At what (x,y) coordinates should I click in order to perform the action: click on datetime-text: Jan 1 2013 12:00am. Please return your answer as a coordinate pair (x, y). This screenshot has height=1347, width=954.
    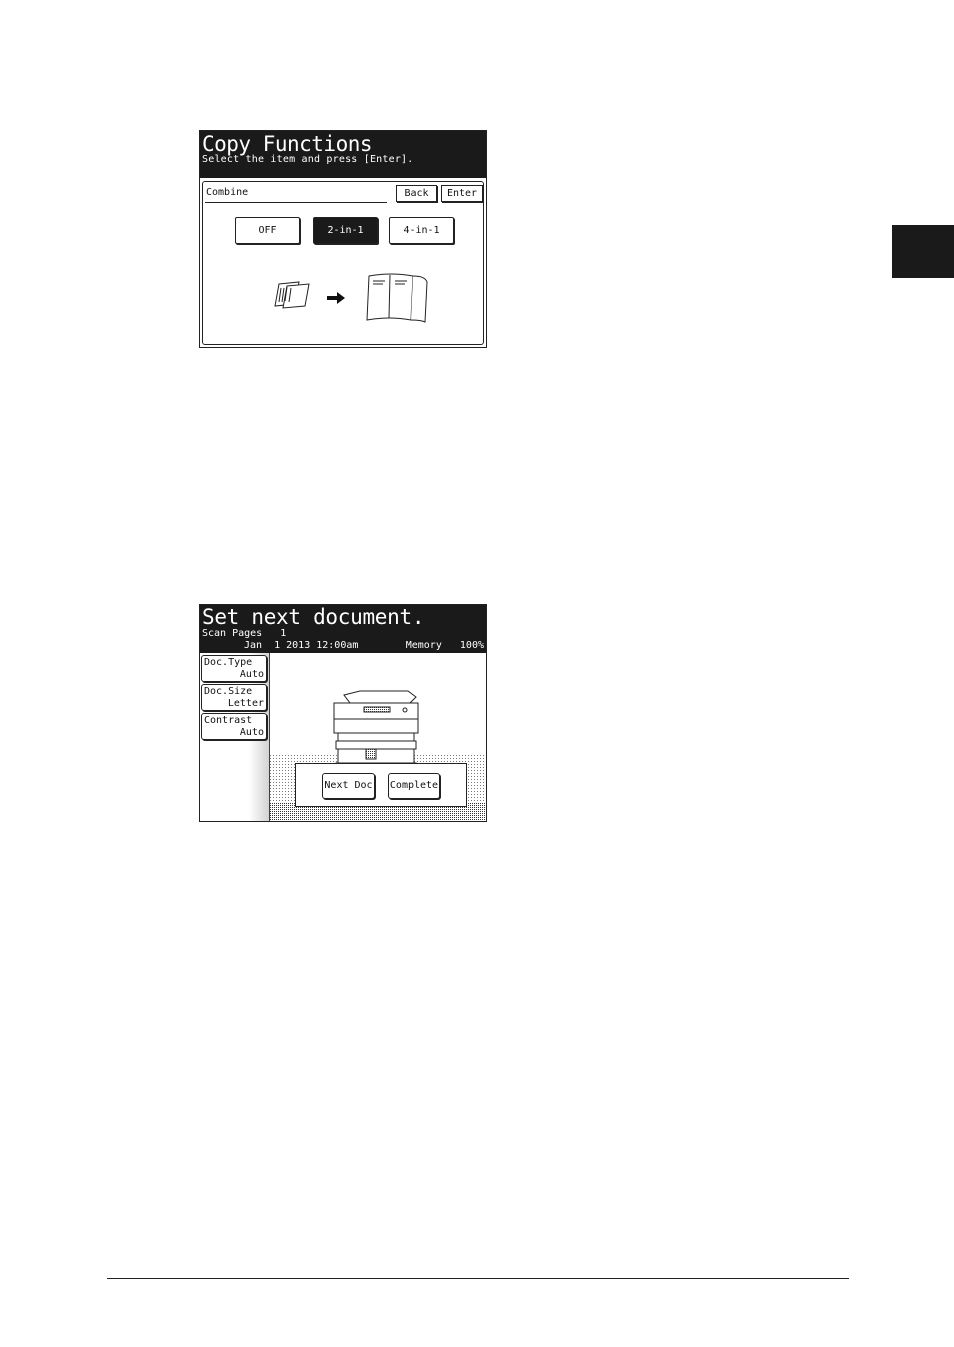
    Looking at the image, I should click on (301, 645).